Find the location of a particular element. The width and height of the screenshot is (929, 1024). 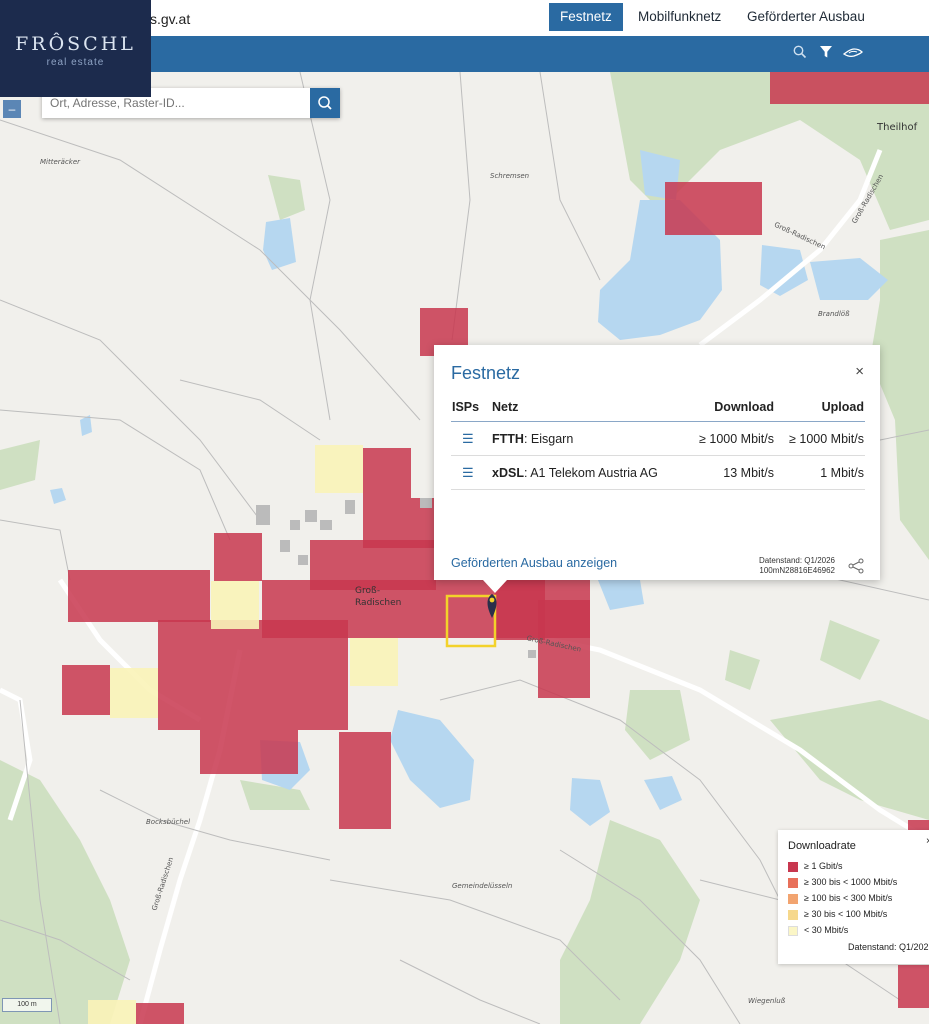

upload-value: 1 Mbit/s is located at coordinates (820, 472).